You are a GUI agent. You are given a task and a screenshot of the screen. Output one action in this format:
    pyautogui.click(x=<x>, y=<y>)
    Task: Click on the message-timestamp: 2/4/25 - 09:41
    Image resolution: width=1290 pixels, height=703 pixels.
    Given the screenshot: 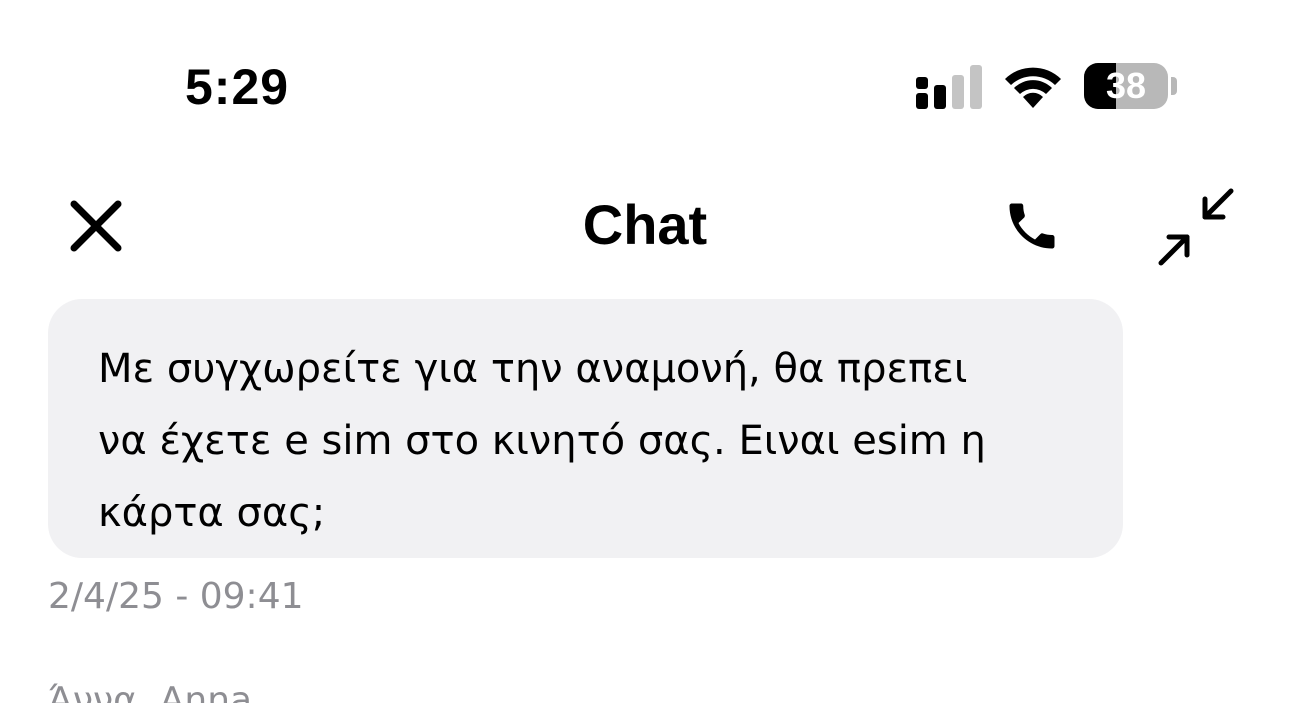 What is the action you would take?
    pyautogui.click(x=176, y=596)
    